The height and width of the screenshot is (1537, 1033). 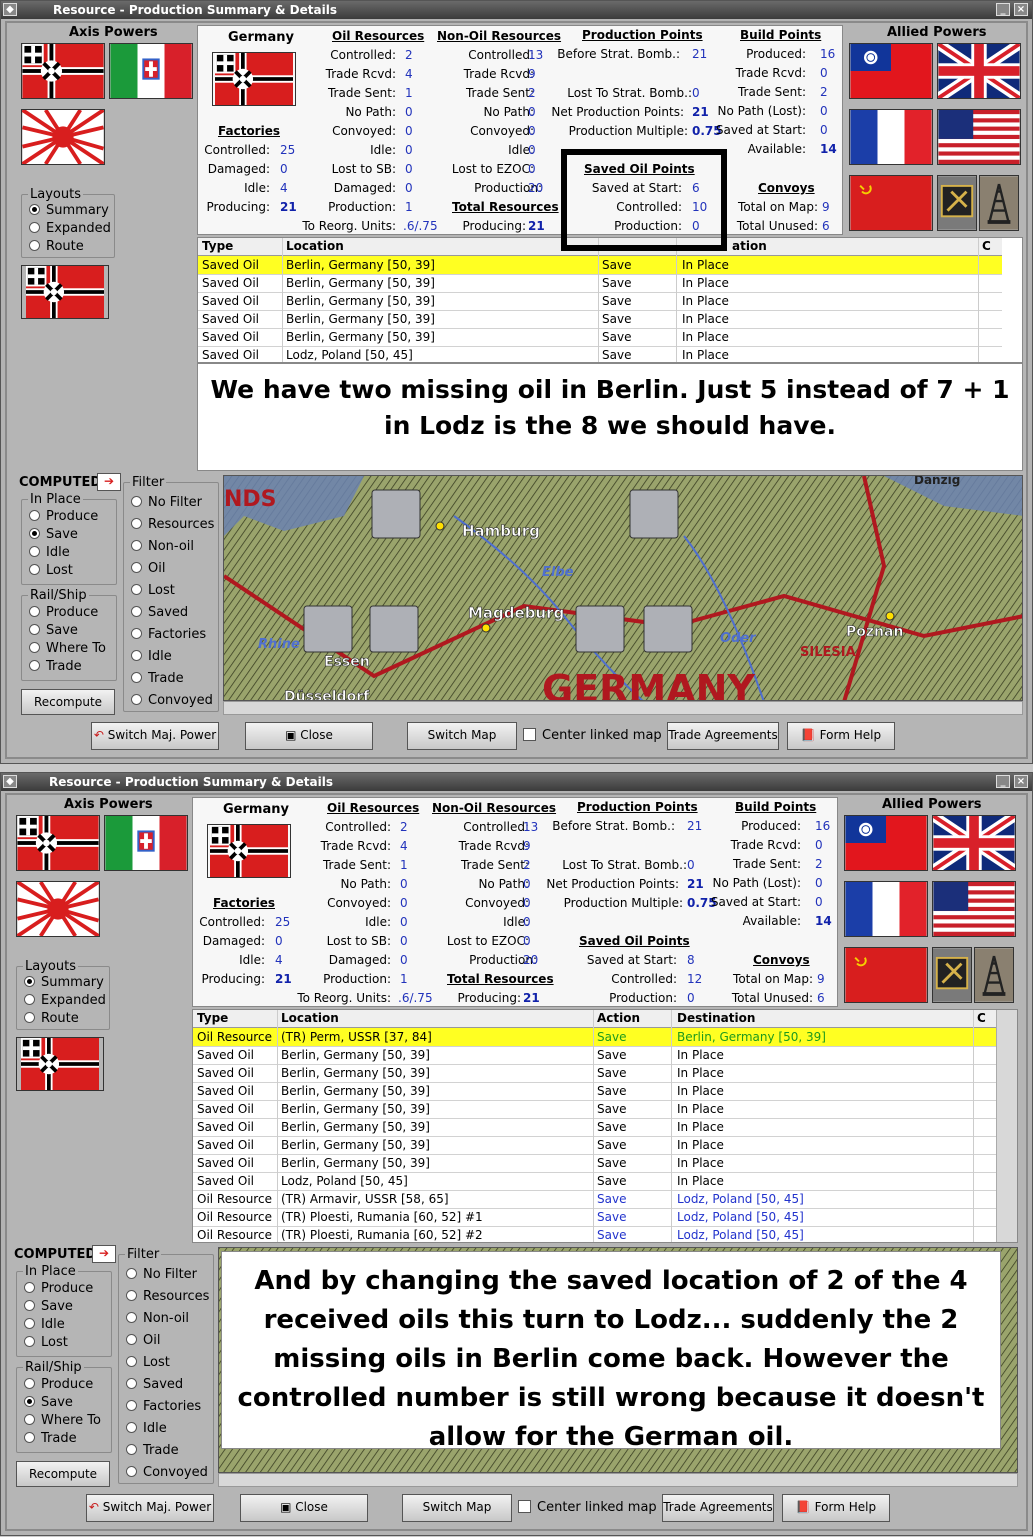 What do you see at coordinates (979, 71) in the screenshot?
I see `flag-uk` at bounding box center [979, 71].